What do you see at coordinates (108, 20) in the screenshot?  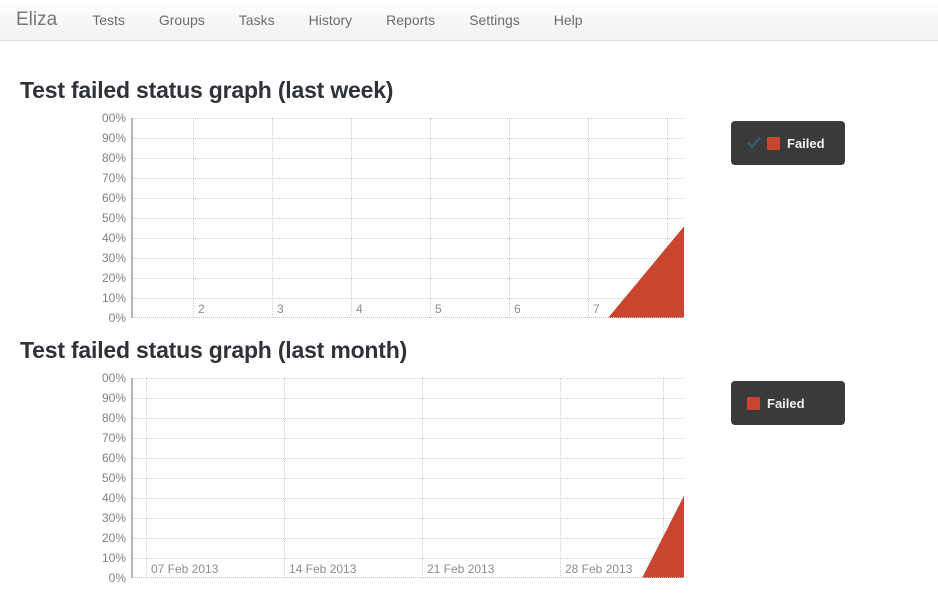 I see `nav-item-tests: Tests` at bounding box center [108, 20].